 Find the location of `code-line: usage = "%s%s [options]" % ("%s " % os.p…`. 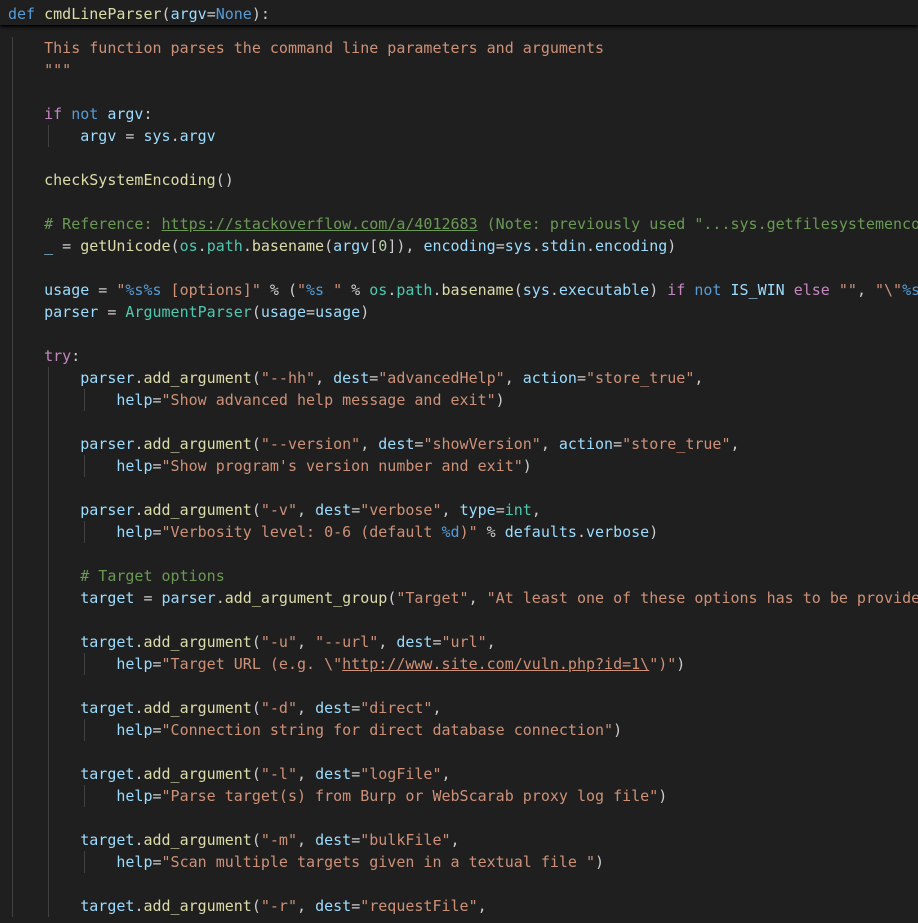

code-line: usage = "%s%s [options]" % ("%s " % os.p… is located at coordinates (459, 290).